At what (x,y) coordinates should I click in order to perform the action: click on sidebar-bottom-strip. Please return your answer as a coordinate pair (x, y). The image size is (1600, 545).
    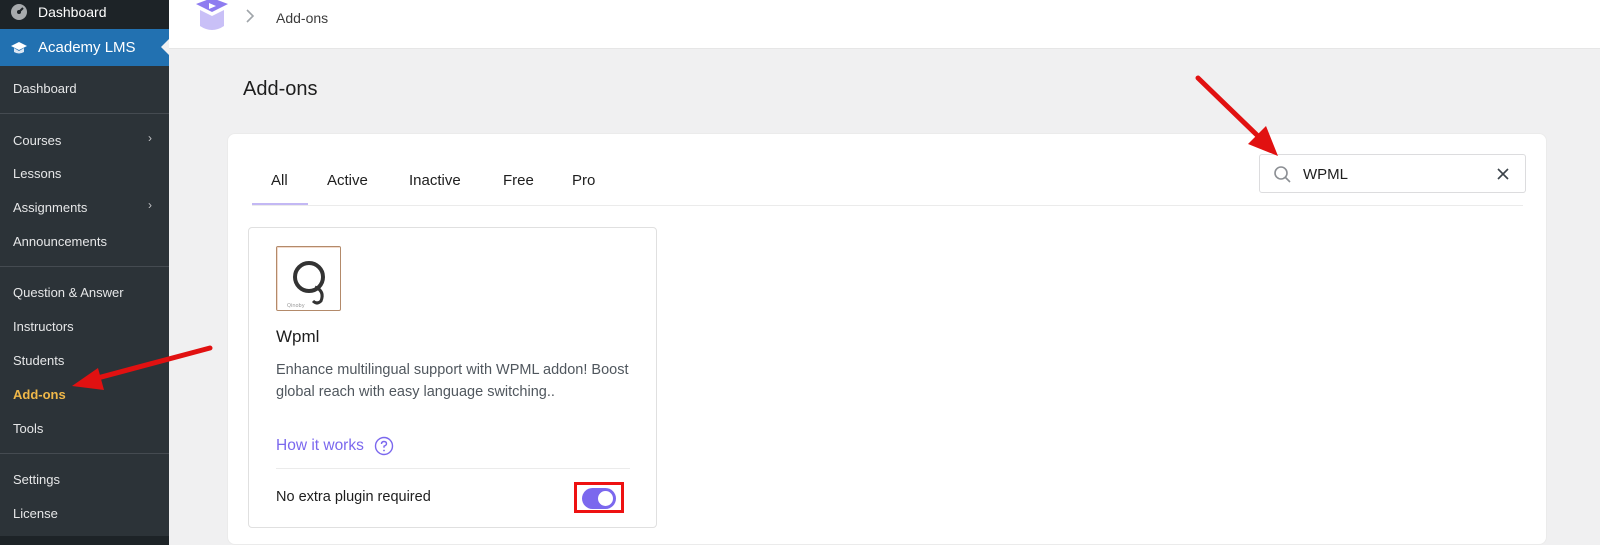
    Looking at the image, I should click on (84, 540).